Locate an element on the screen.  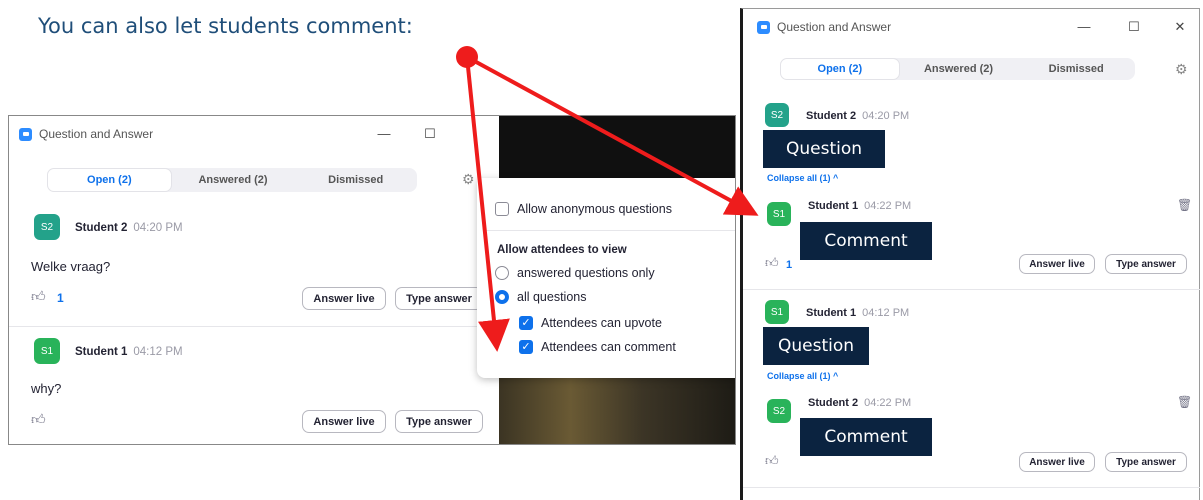
arrow-to-comment-example is located at coordinates (612, 135).